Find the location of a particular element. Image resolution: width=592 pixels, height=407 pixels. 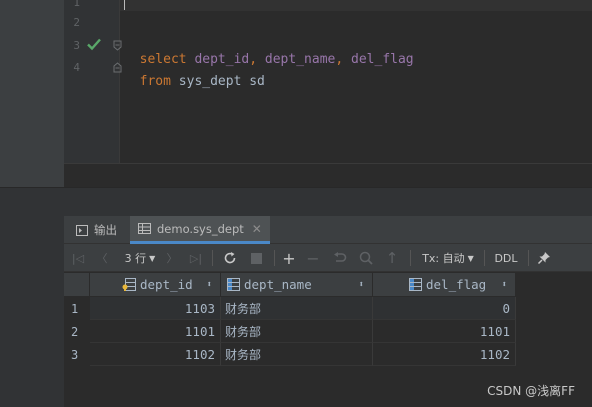

cell-del-flag: 1101 is located at coordinates (444, 331).